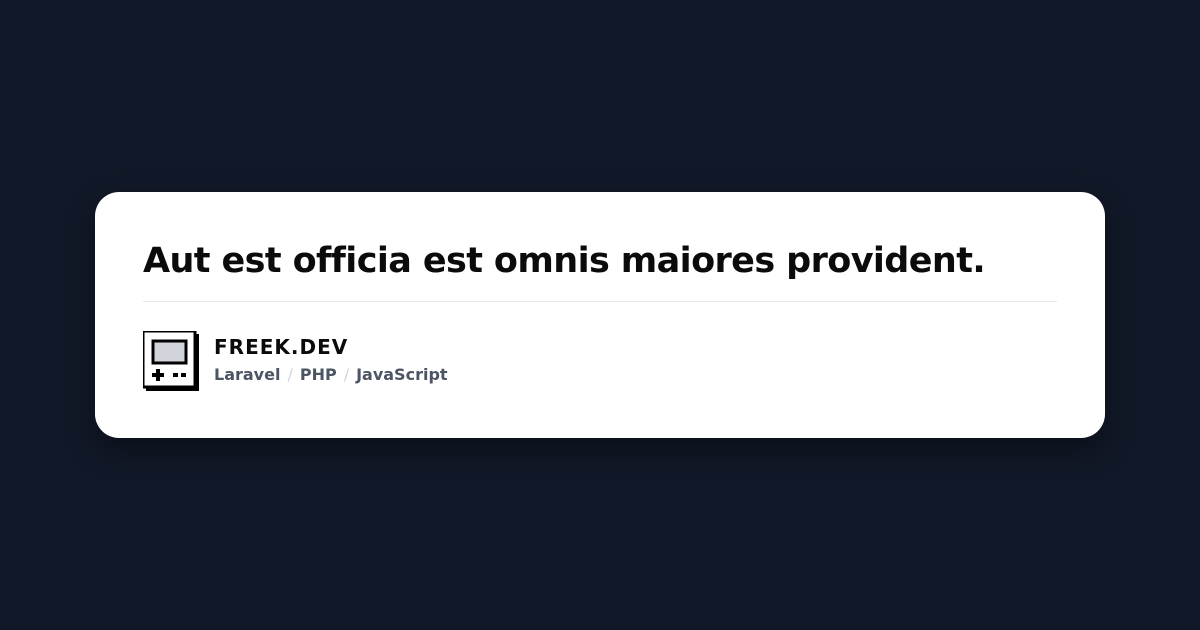 Image resolution: width=1200 pixels, height=630 pixels. Describe the element at coordinates (402, 374) in the screenshot. I see `tag-javascript: JavaScript` at that location.